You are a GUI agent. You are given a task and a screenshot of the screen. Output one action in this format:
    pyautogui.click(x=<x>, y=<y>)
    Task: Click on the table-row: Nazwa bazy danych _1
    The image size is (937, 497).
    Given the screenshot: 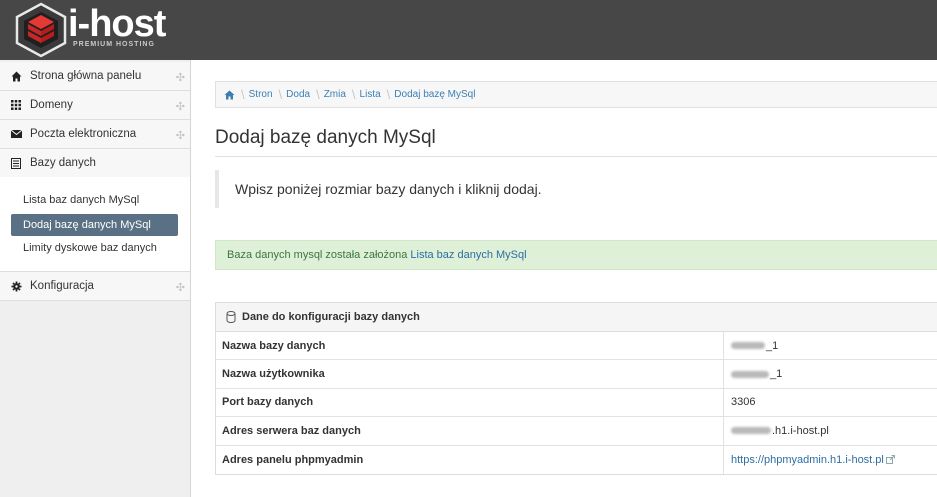 What is the action you would take?
    pyautogui.click(x=576, y=346)
    